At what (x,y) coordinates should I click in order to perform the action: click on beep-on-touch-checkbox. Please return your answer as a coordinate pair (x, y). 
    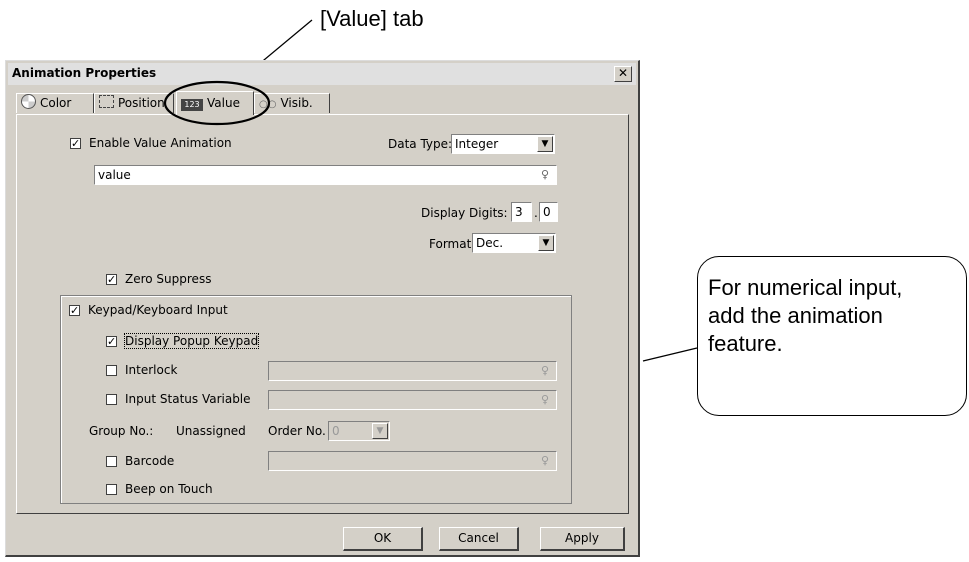
    Looking at the image, I should click on (111, 489).